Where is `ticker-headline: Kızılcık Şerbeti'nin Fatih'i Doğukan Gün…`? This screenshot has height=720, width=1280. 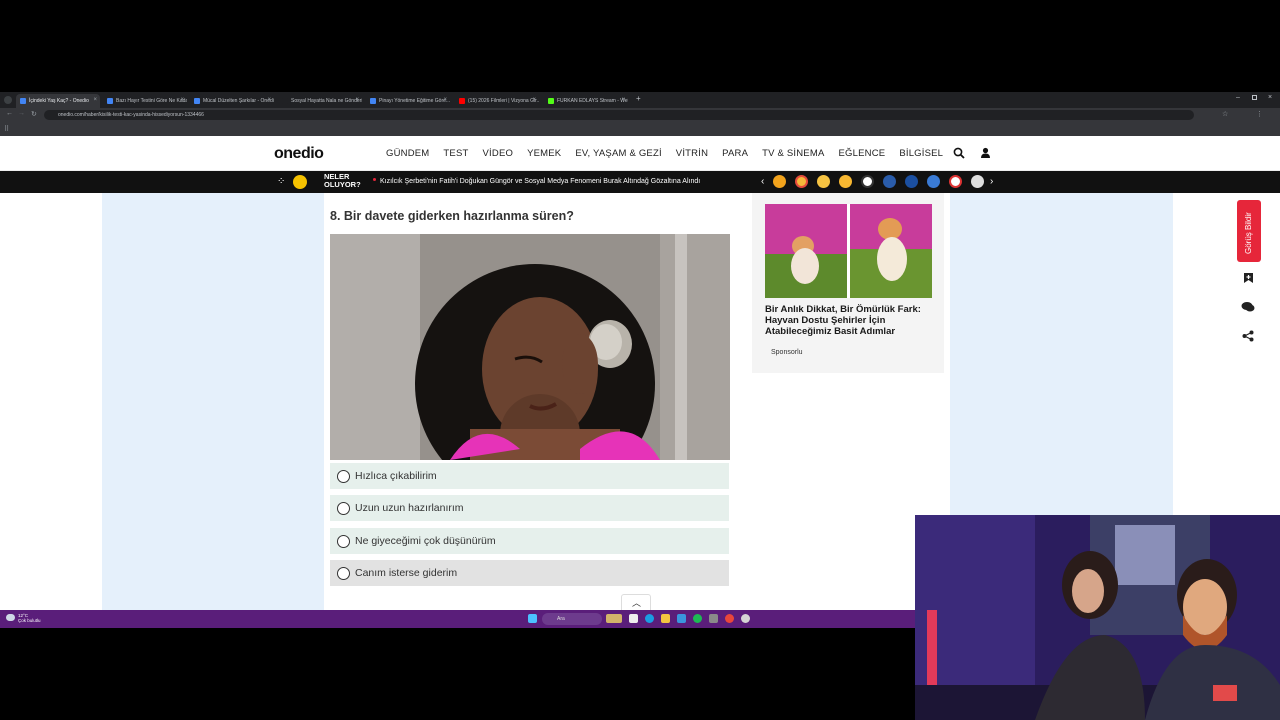 ticker-headline: Kızılcık Şerbeti'nin Fatih'i Doğukan Gün… is located at coordinates (540, 181).